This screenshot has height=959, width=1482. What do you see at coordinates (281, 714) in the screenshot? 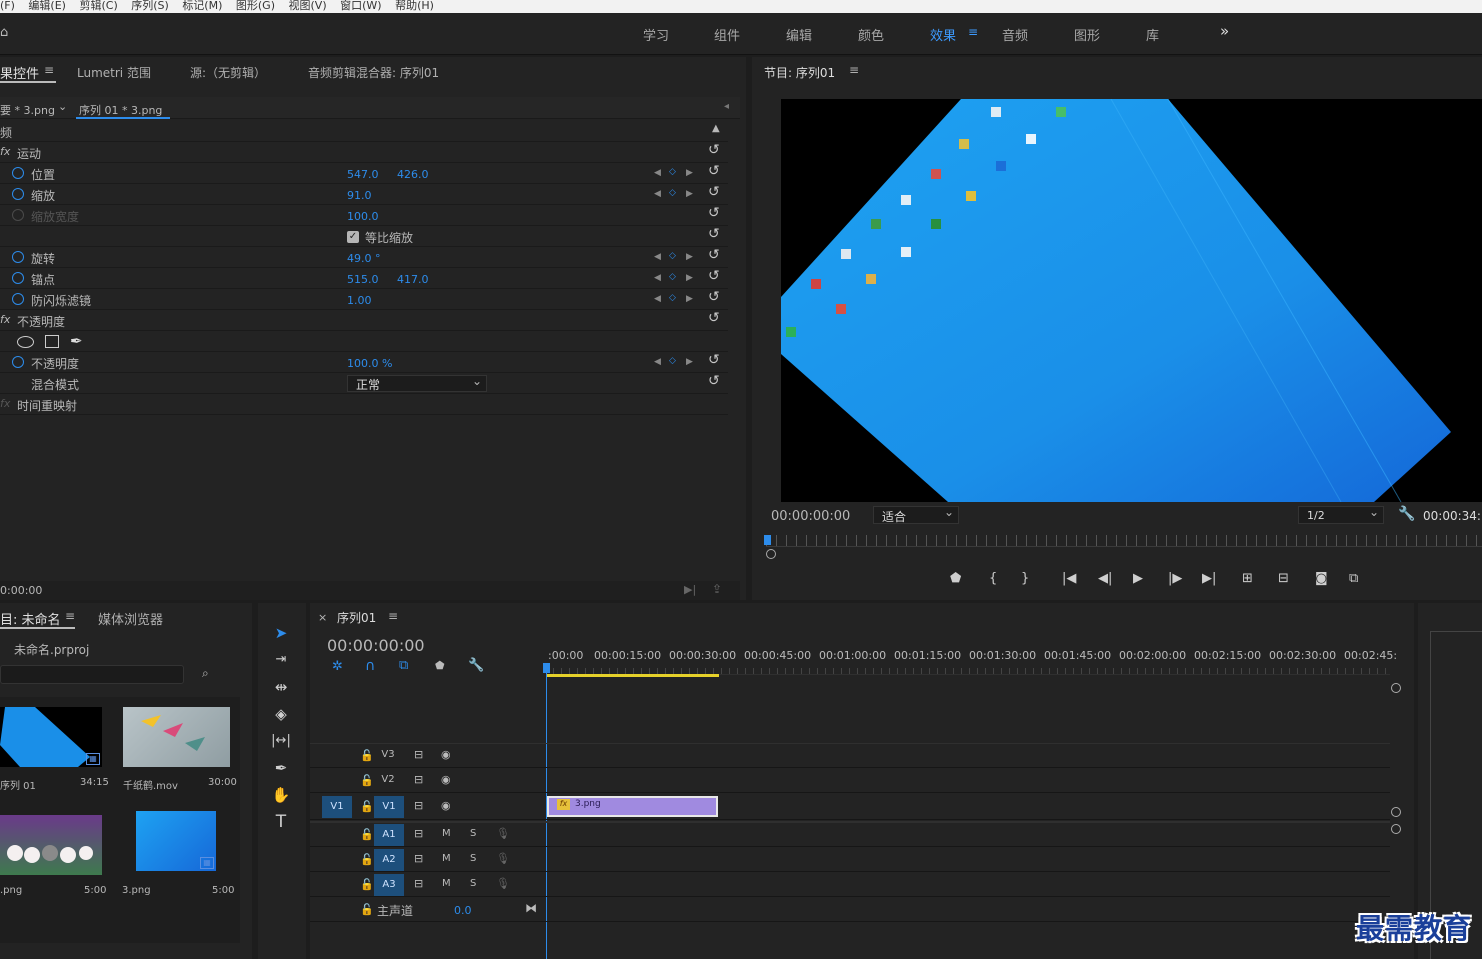
I see `razor-tool-icon: ◈` at bounding box center [281, 714].